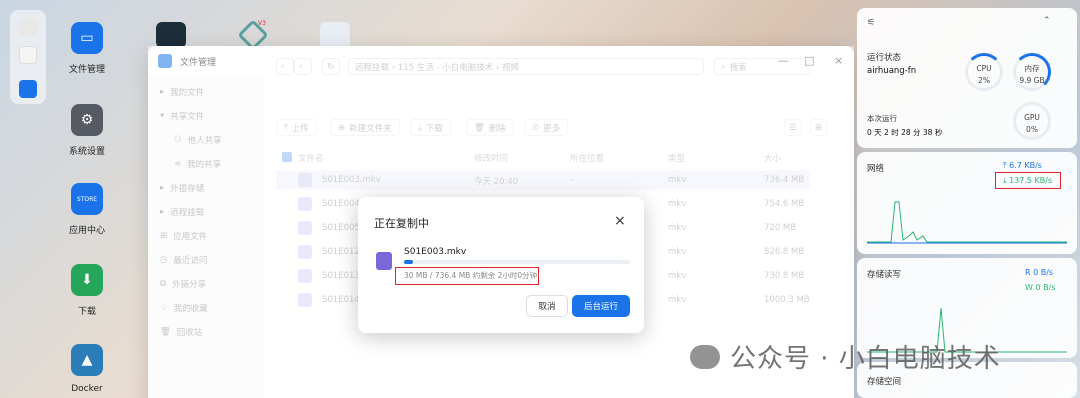 This screenshot has height=398, width=1080. I want to click on monitor-app-icon, so click(171, 35).